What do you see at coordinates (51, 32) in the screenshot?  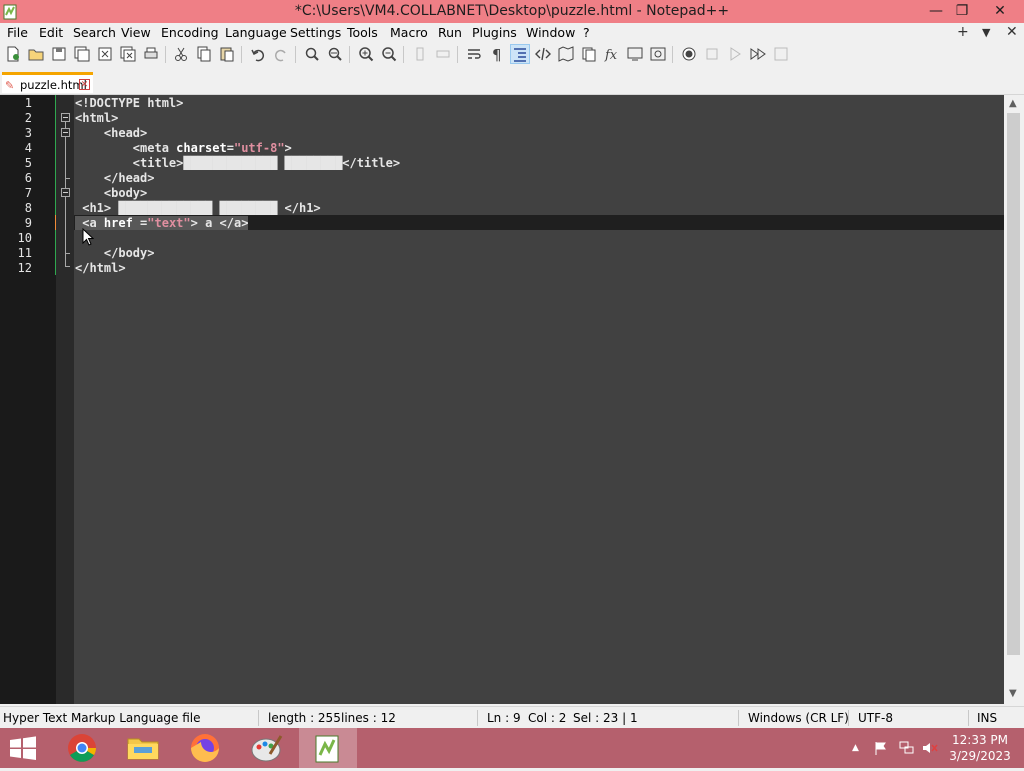 I see `menu-edit: Edit` at bounding box center [51, 32].